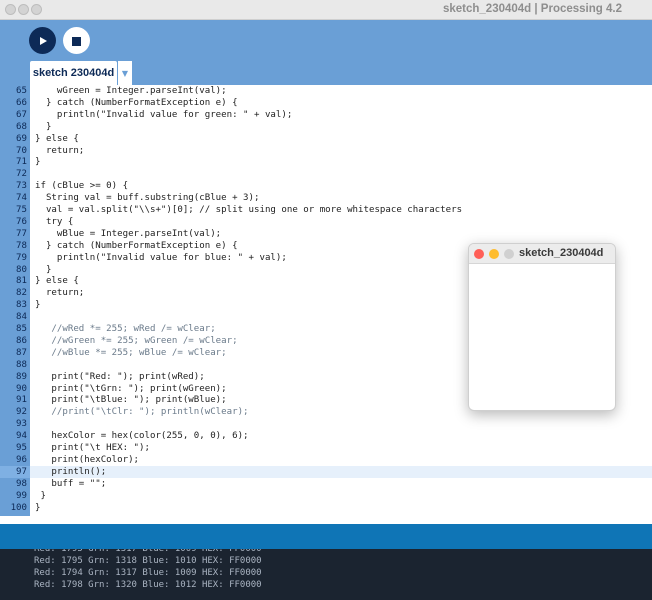 The width and height of the screenshot is (652, 600). What do you see at coordinates (136, 340) in the screenshot?
I see `code-text: //wGreen *= 255; wGreen /= wClear;` at bounding box center [136, 340].